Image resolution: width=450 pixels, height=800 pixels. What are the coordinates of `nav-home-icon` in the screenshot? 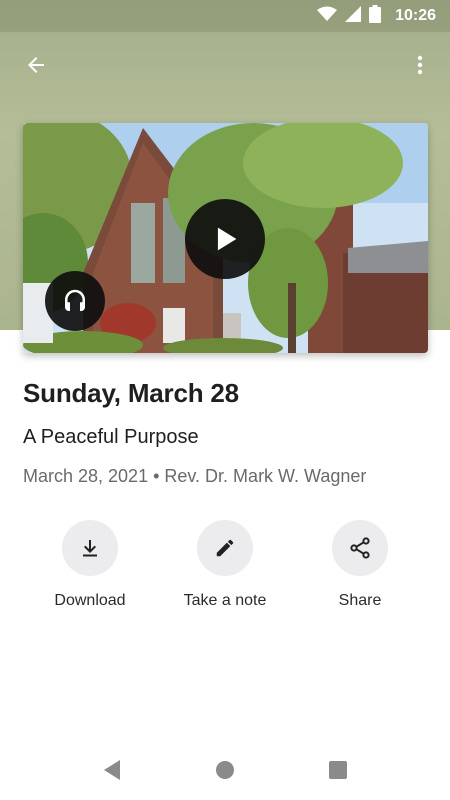 It's located at (225, 770).